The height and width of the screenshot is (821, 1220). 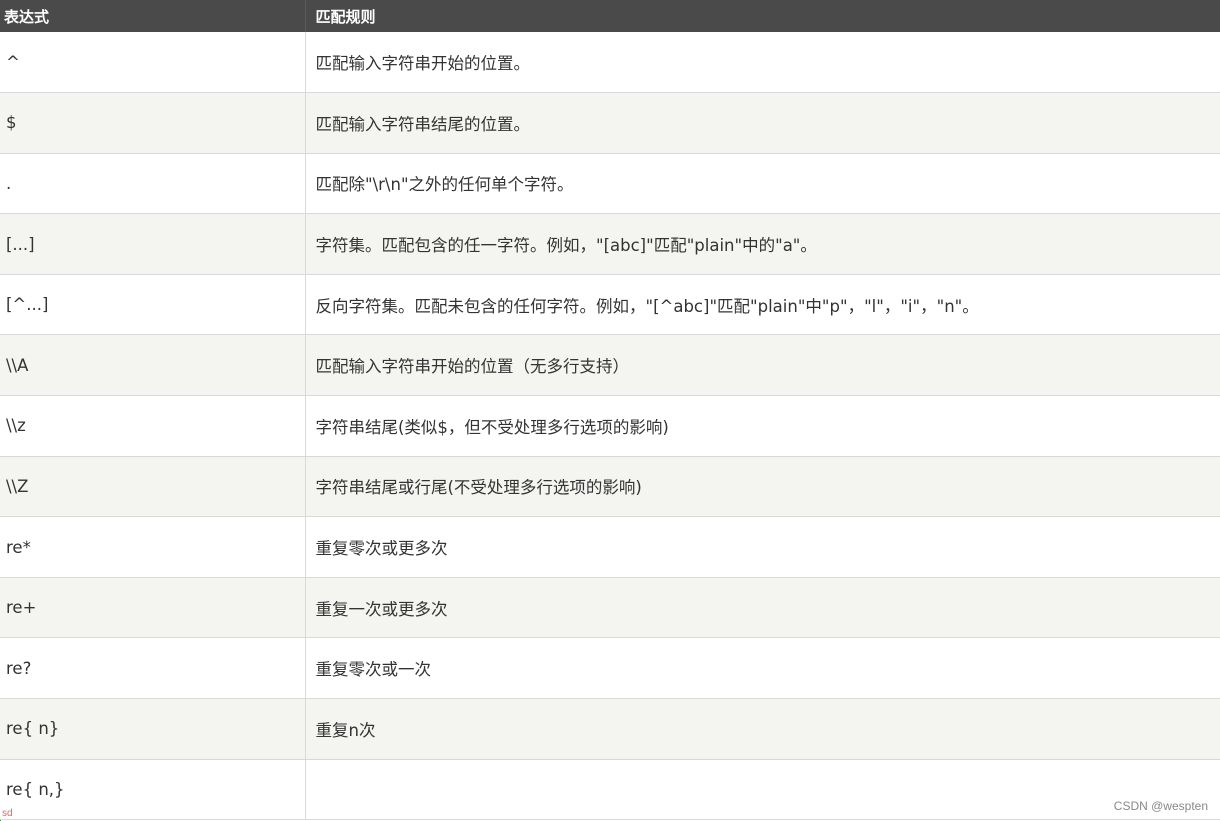 I want to click on table-header-row: 表达式 匹配规则, so click(x=610, y=16).